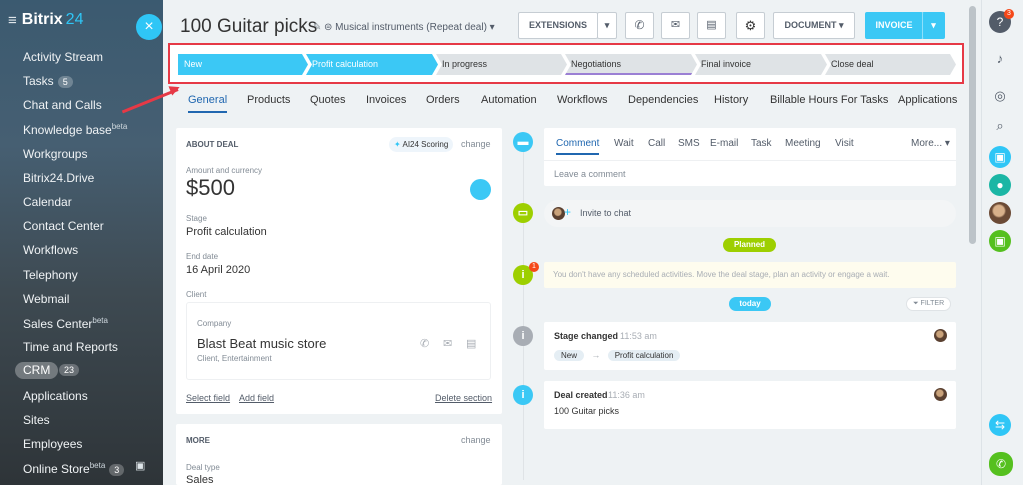  What do you see at coordinates (62, 105) in the screenshot?
I see `sidebar-item-chat: Chat and Calls` at bounding box center [62, 105].